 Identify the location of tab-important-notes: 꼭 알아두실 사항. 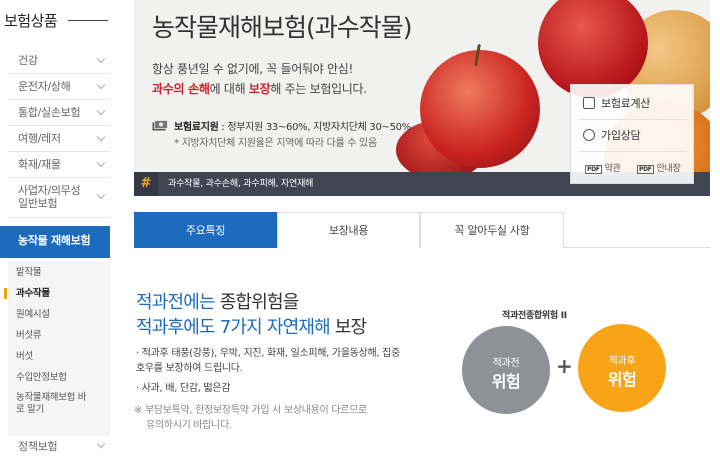
(492, 230).